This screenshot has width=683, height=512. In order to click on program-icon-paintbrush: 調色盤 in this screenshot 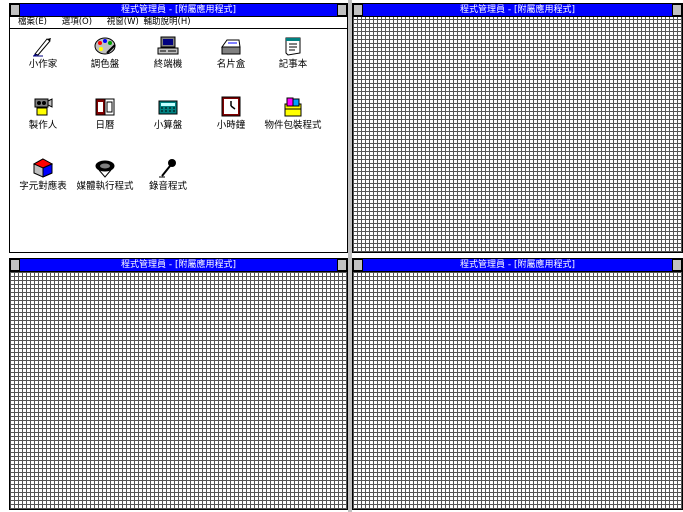, I will do `click(105, 52)`.